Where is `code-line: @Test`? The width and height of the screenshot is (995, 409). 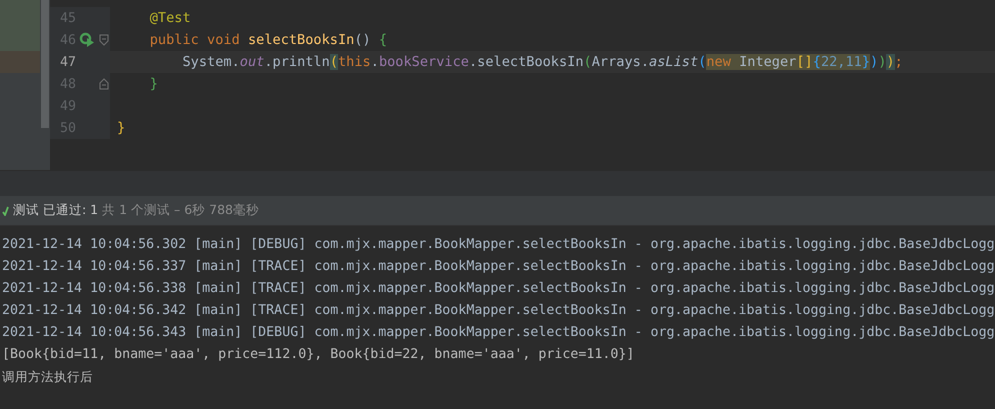
code-line: @Test is located at coordinates (169, 18).